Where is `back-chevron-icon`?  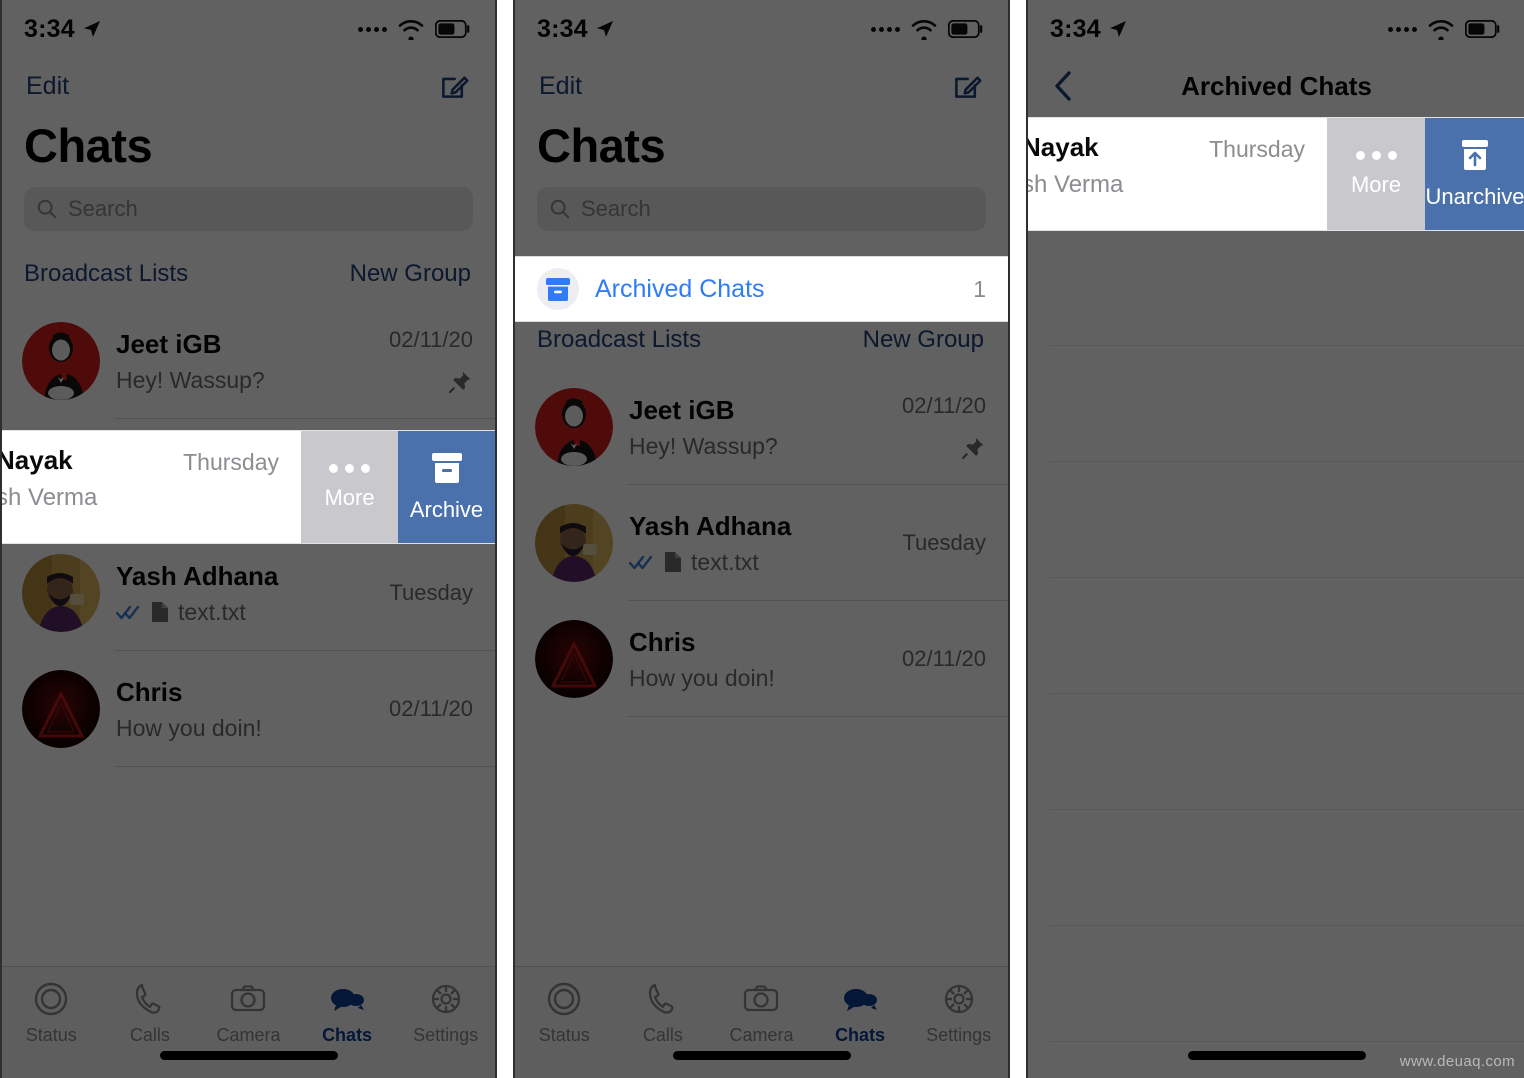 back-chevron-icon is located at coordinates (1063, 86).